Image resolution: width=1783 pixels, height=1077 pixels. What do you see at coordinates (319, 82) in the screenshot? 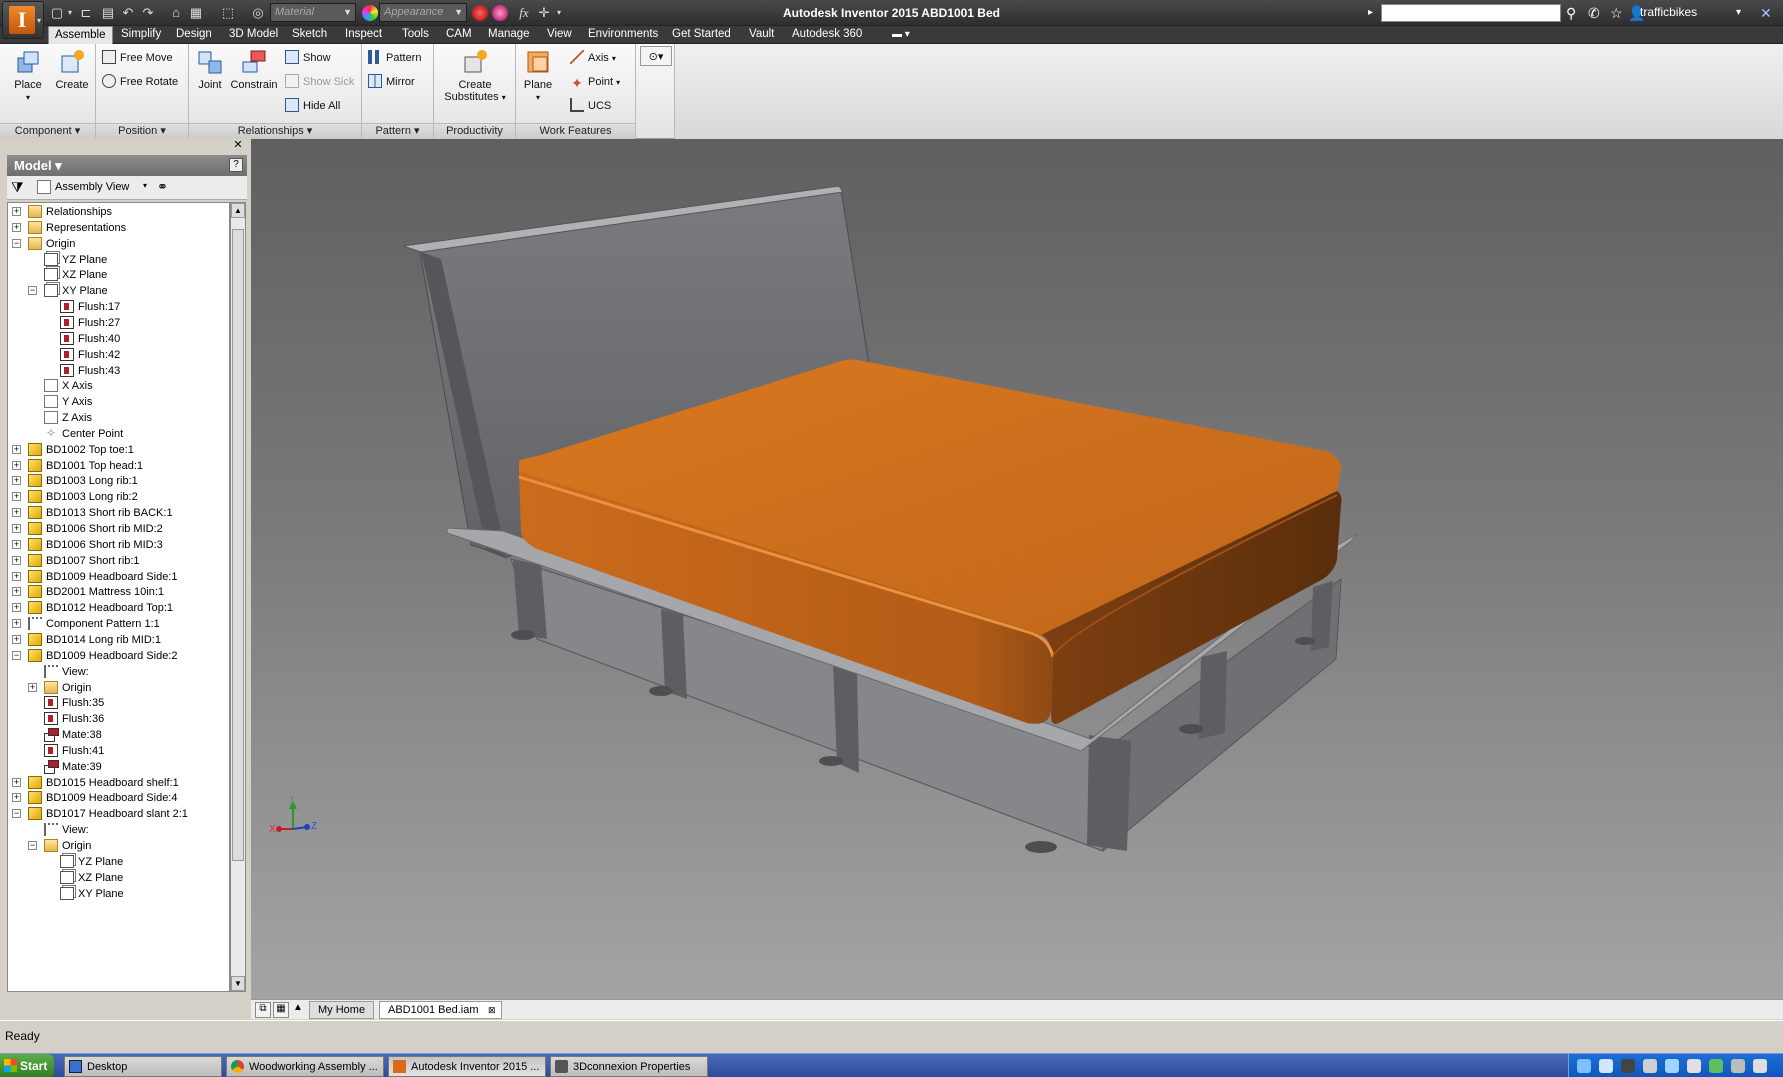
I see `show-sick-button: Show Sick` at bounding box center [319, 82].